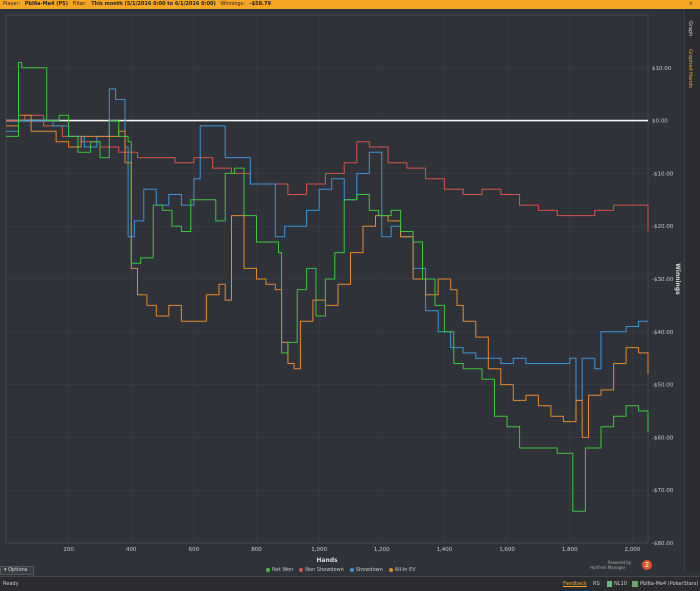 The width and height of the screenshot is (700, 591). I want to click on side-tab-bar: Graph Graphed Hands, so click(692, 290).